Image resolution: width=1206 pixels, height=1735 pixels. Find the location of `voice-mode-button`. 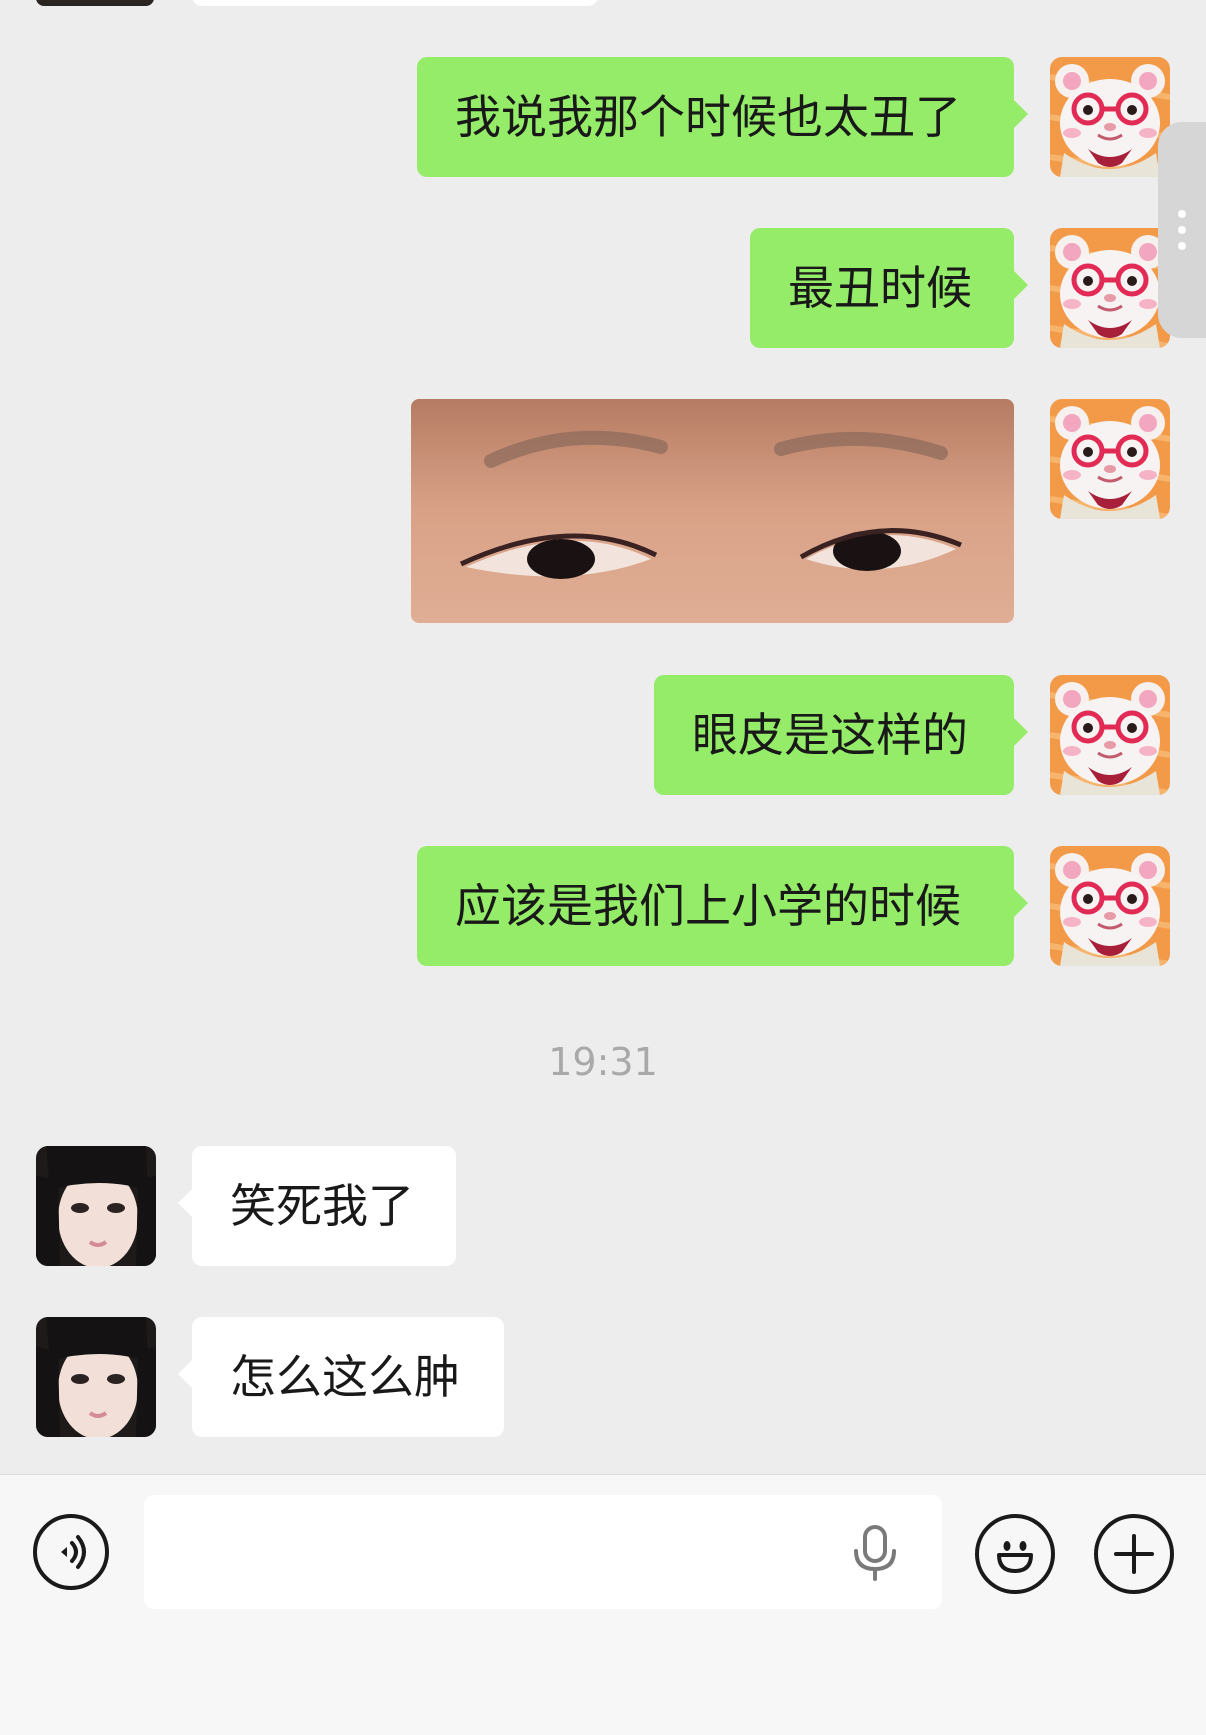

voice-mode-button is located at coordinates (71, 1552).